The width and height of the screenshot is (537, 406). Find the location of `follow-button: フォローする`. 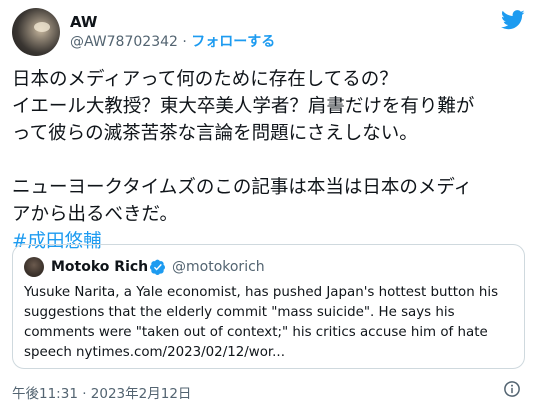

follow-button: フォローする is located at coordinates (233, 42).